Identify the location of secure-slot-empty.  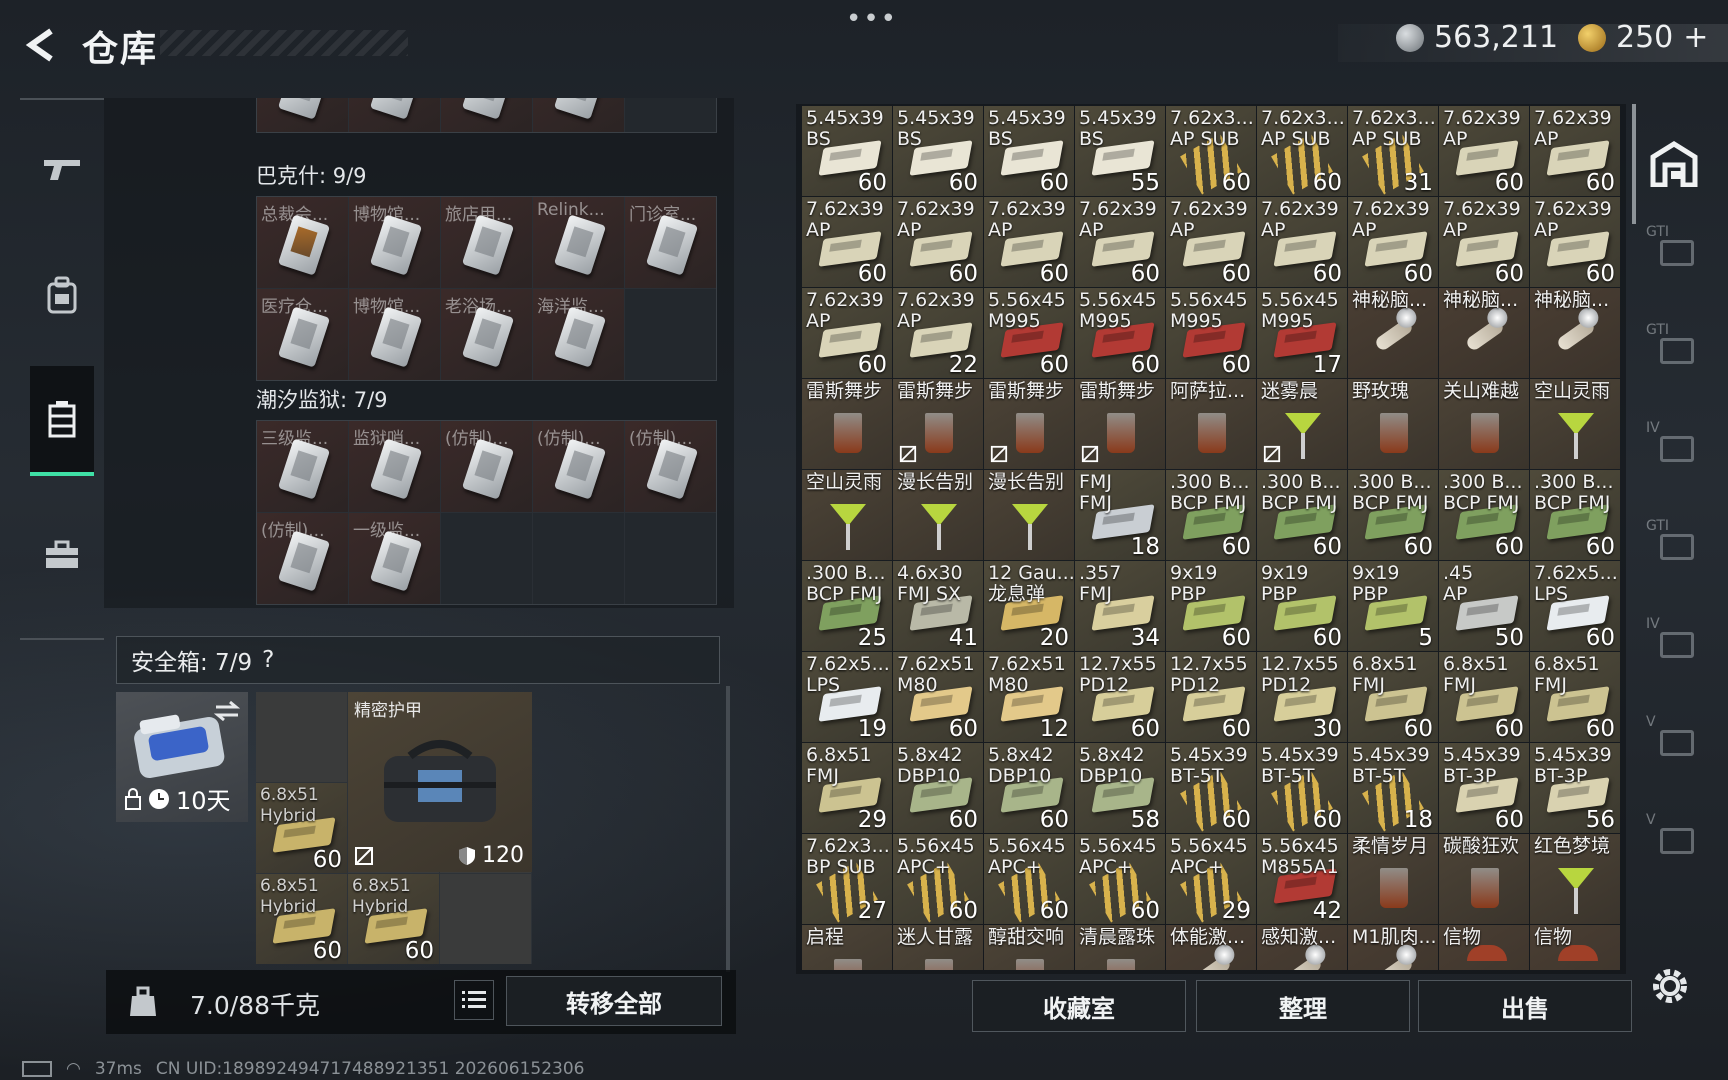
(301, 737).